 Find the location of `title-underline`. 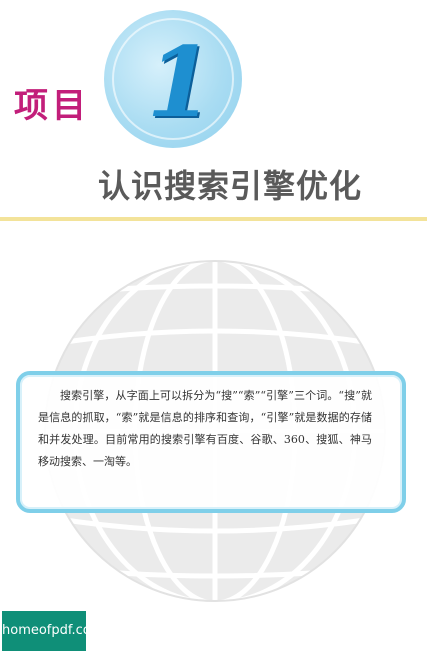

title-underline is located at coordinates (213, 219).